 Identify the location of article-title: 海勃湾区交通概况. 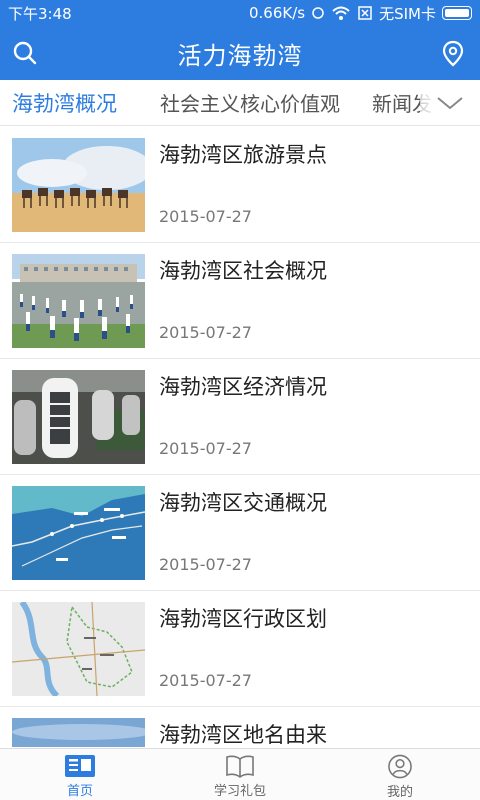
(243, 503).